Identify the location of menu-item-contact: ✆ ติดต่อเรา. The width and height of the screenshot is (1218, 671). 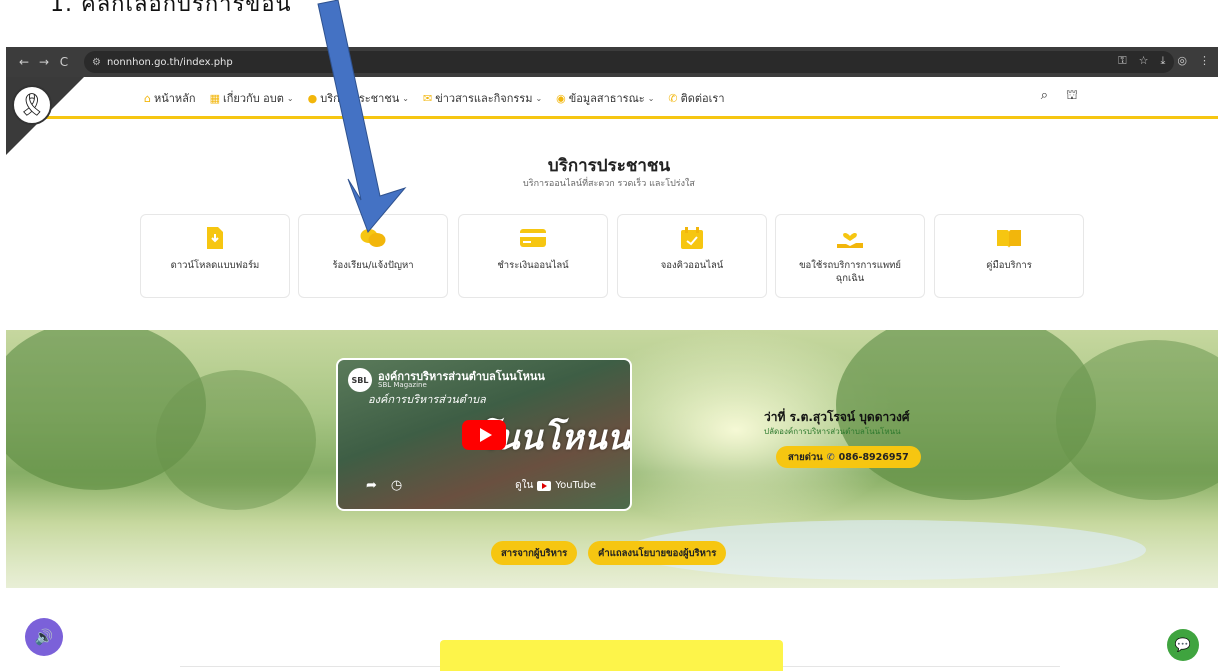
(696, 98).